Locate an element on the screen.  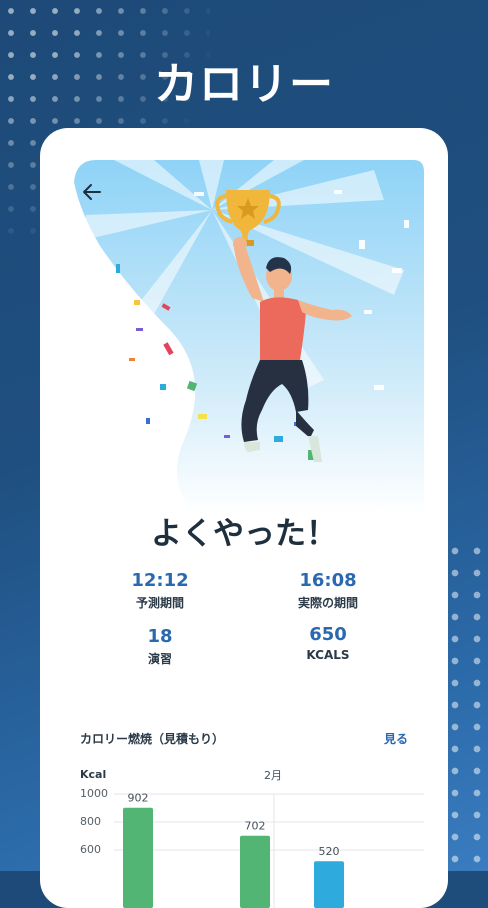
calorie-section-title: カロリー燃焼（見積もり） is located at coordinates (152, 739).